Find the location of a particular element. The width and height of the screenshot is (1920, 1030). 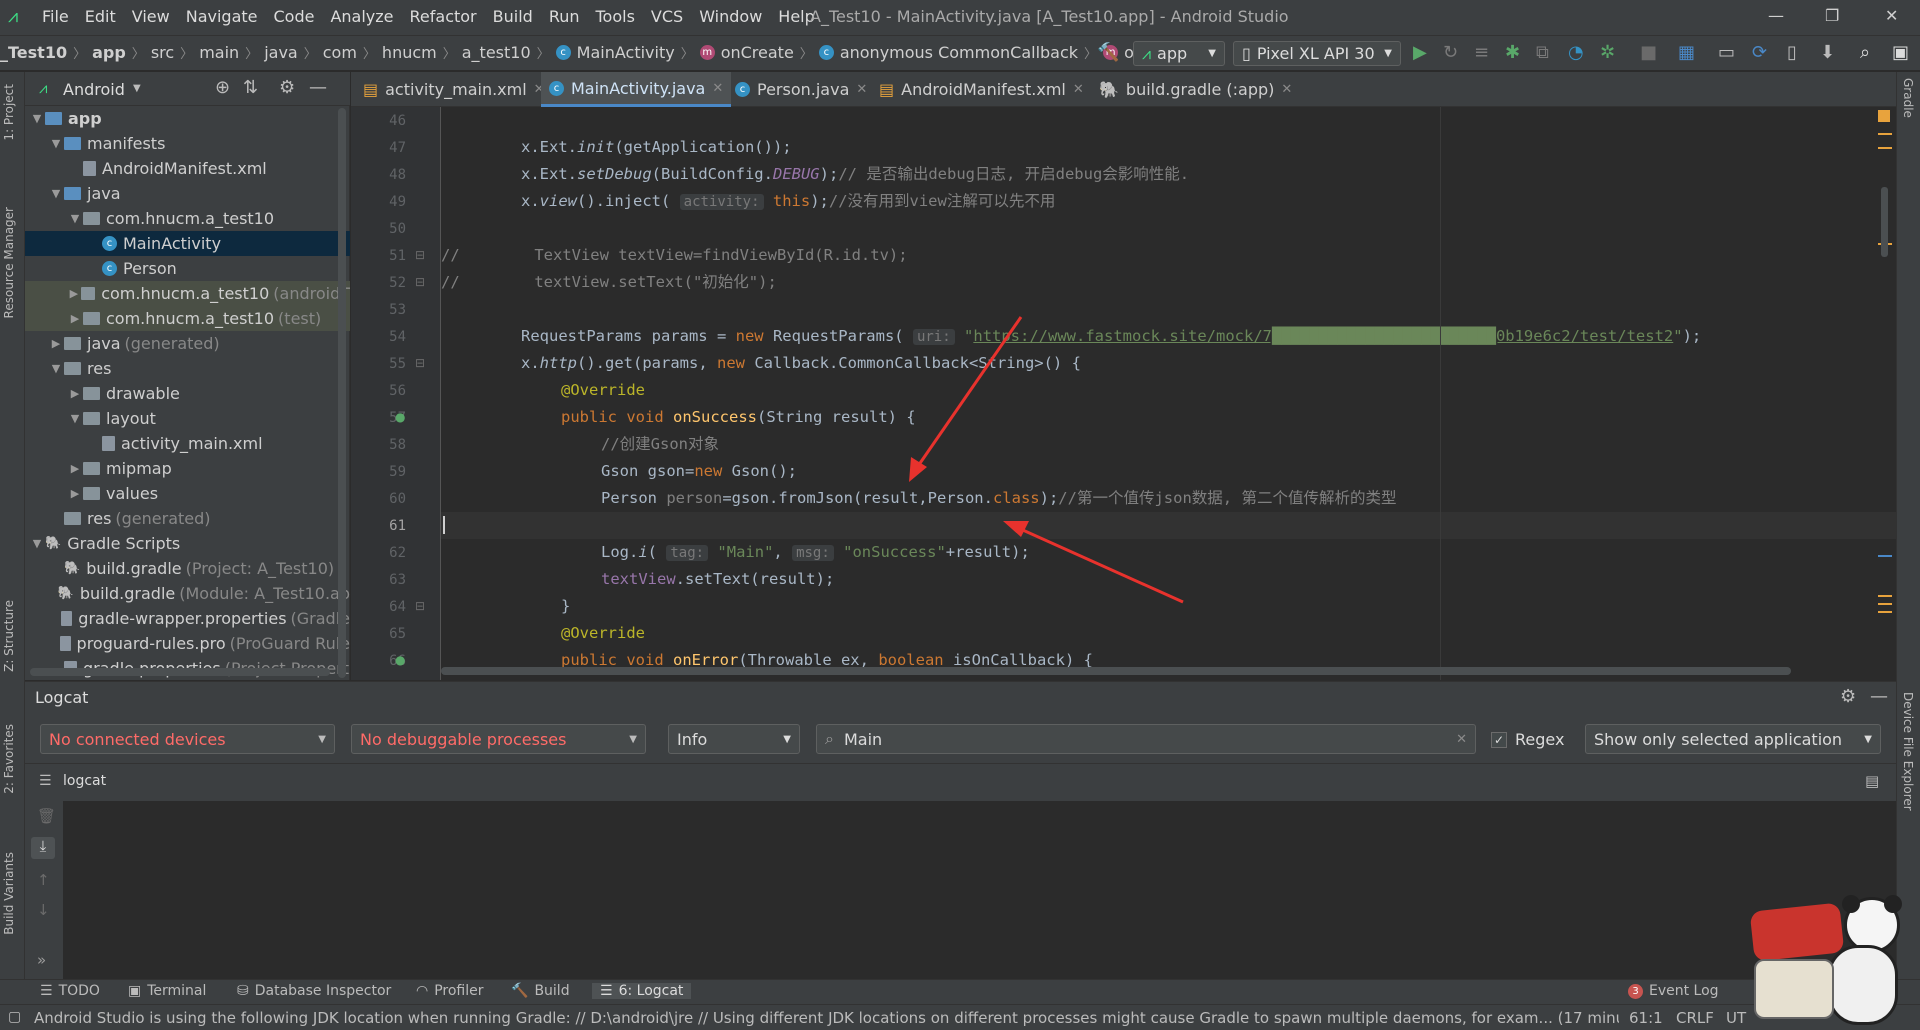

run-icon: ▶ is located at coordinates (1420, 52).